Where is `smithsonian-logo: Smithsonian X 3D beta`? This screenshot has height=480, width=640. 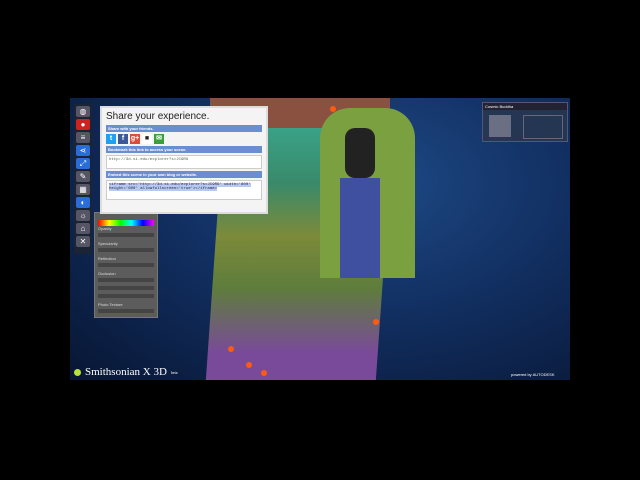 smithsonian-logo: Smithsonian X 3D beta is located at coordinates (126, 372).